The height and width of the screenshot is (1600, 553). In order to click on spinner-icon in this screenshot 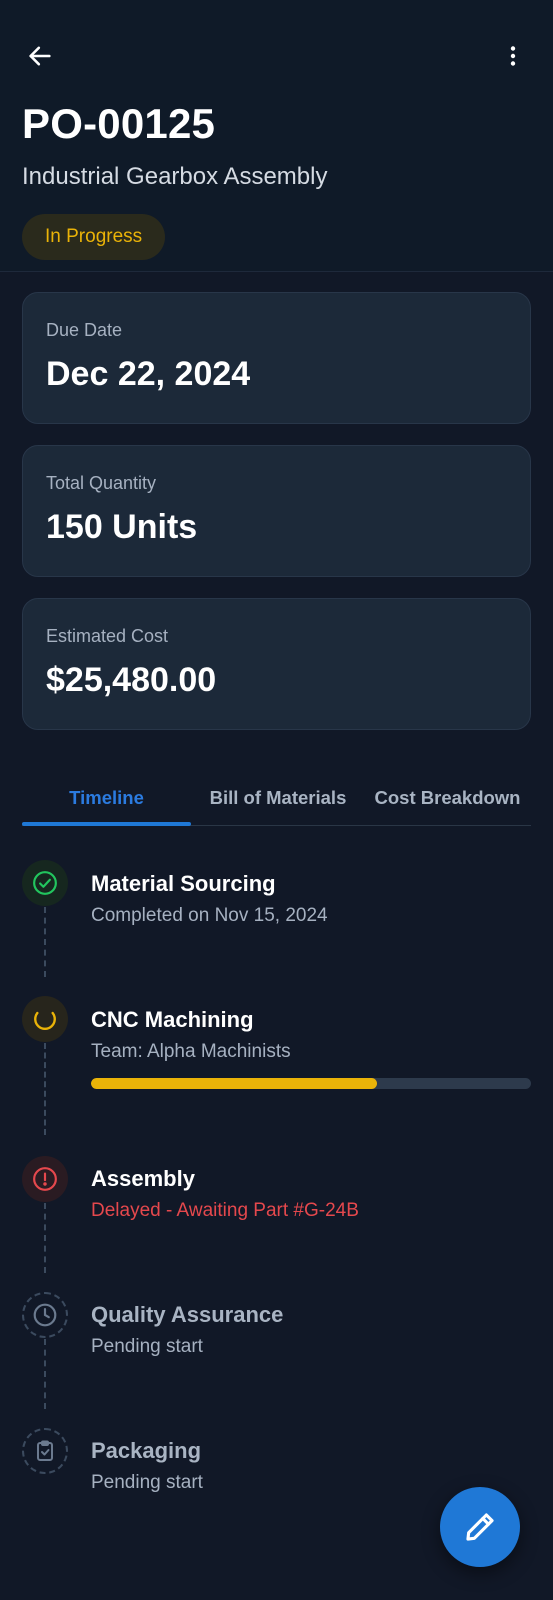, I will do `click(45, 1020)`.